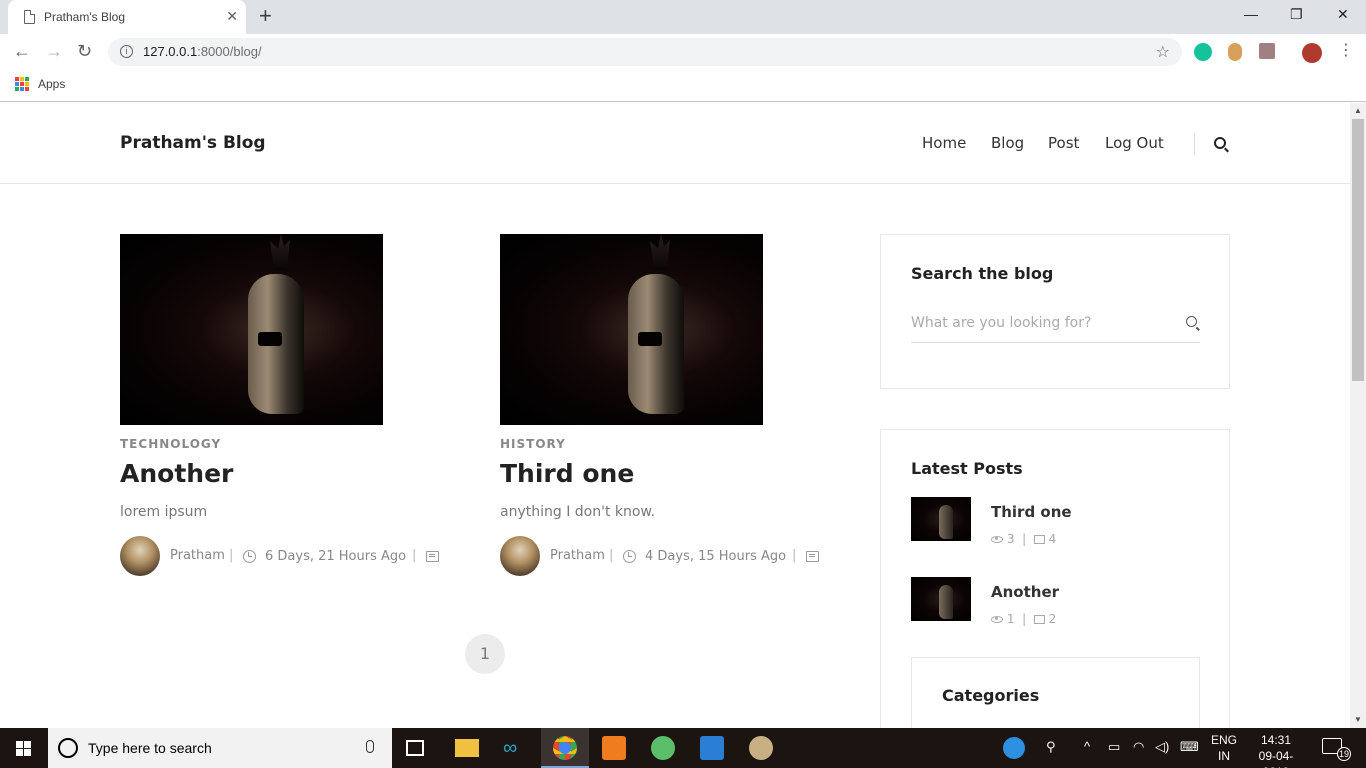  What do you see at coordinates (202, 51) in the screenshot?
I see `url-text: 127.0.0.1:8000/blog/` at bounding box center [202, 51].